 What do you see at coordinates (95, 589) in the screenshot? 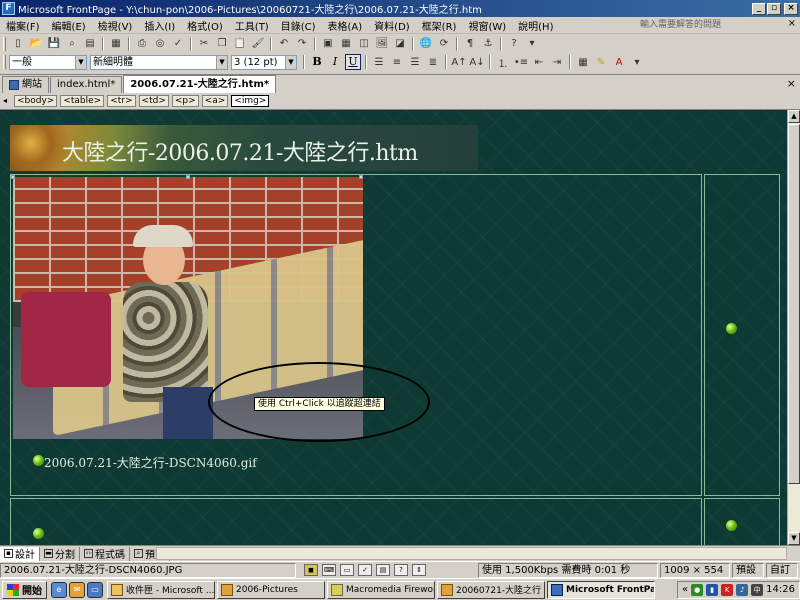
I see `desktop-icon: ▭` at bounding box center [95, 589].